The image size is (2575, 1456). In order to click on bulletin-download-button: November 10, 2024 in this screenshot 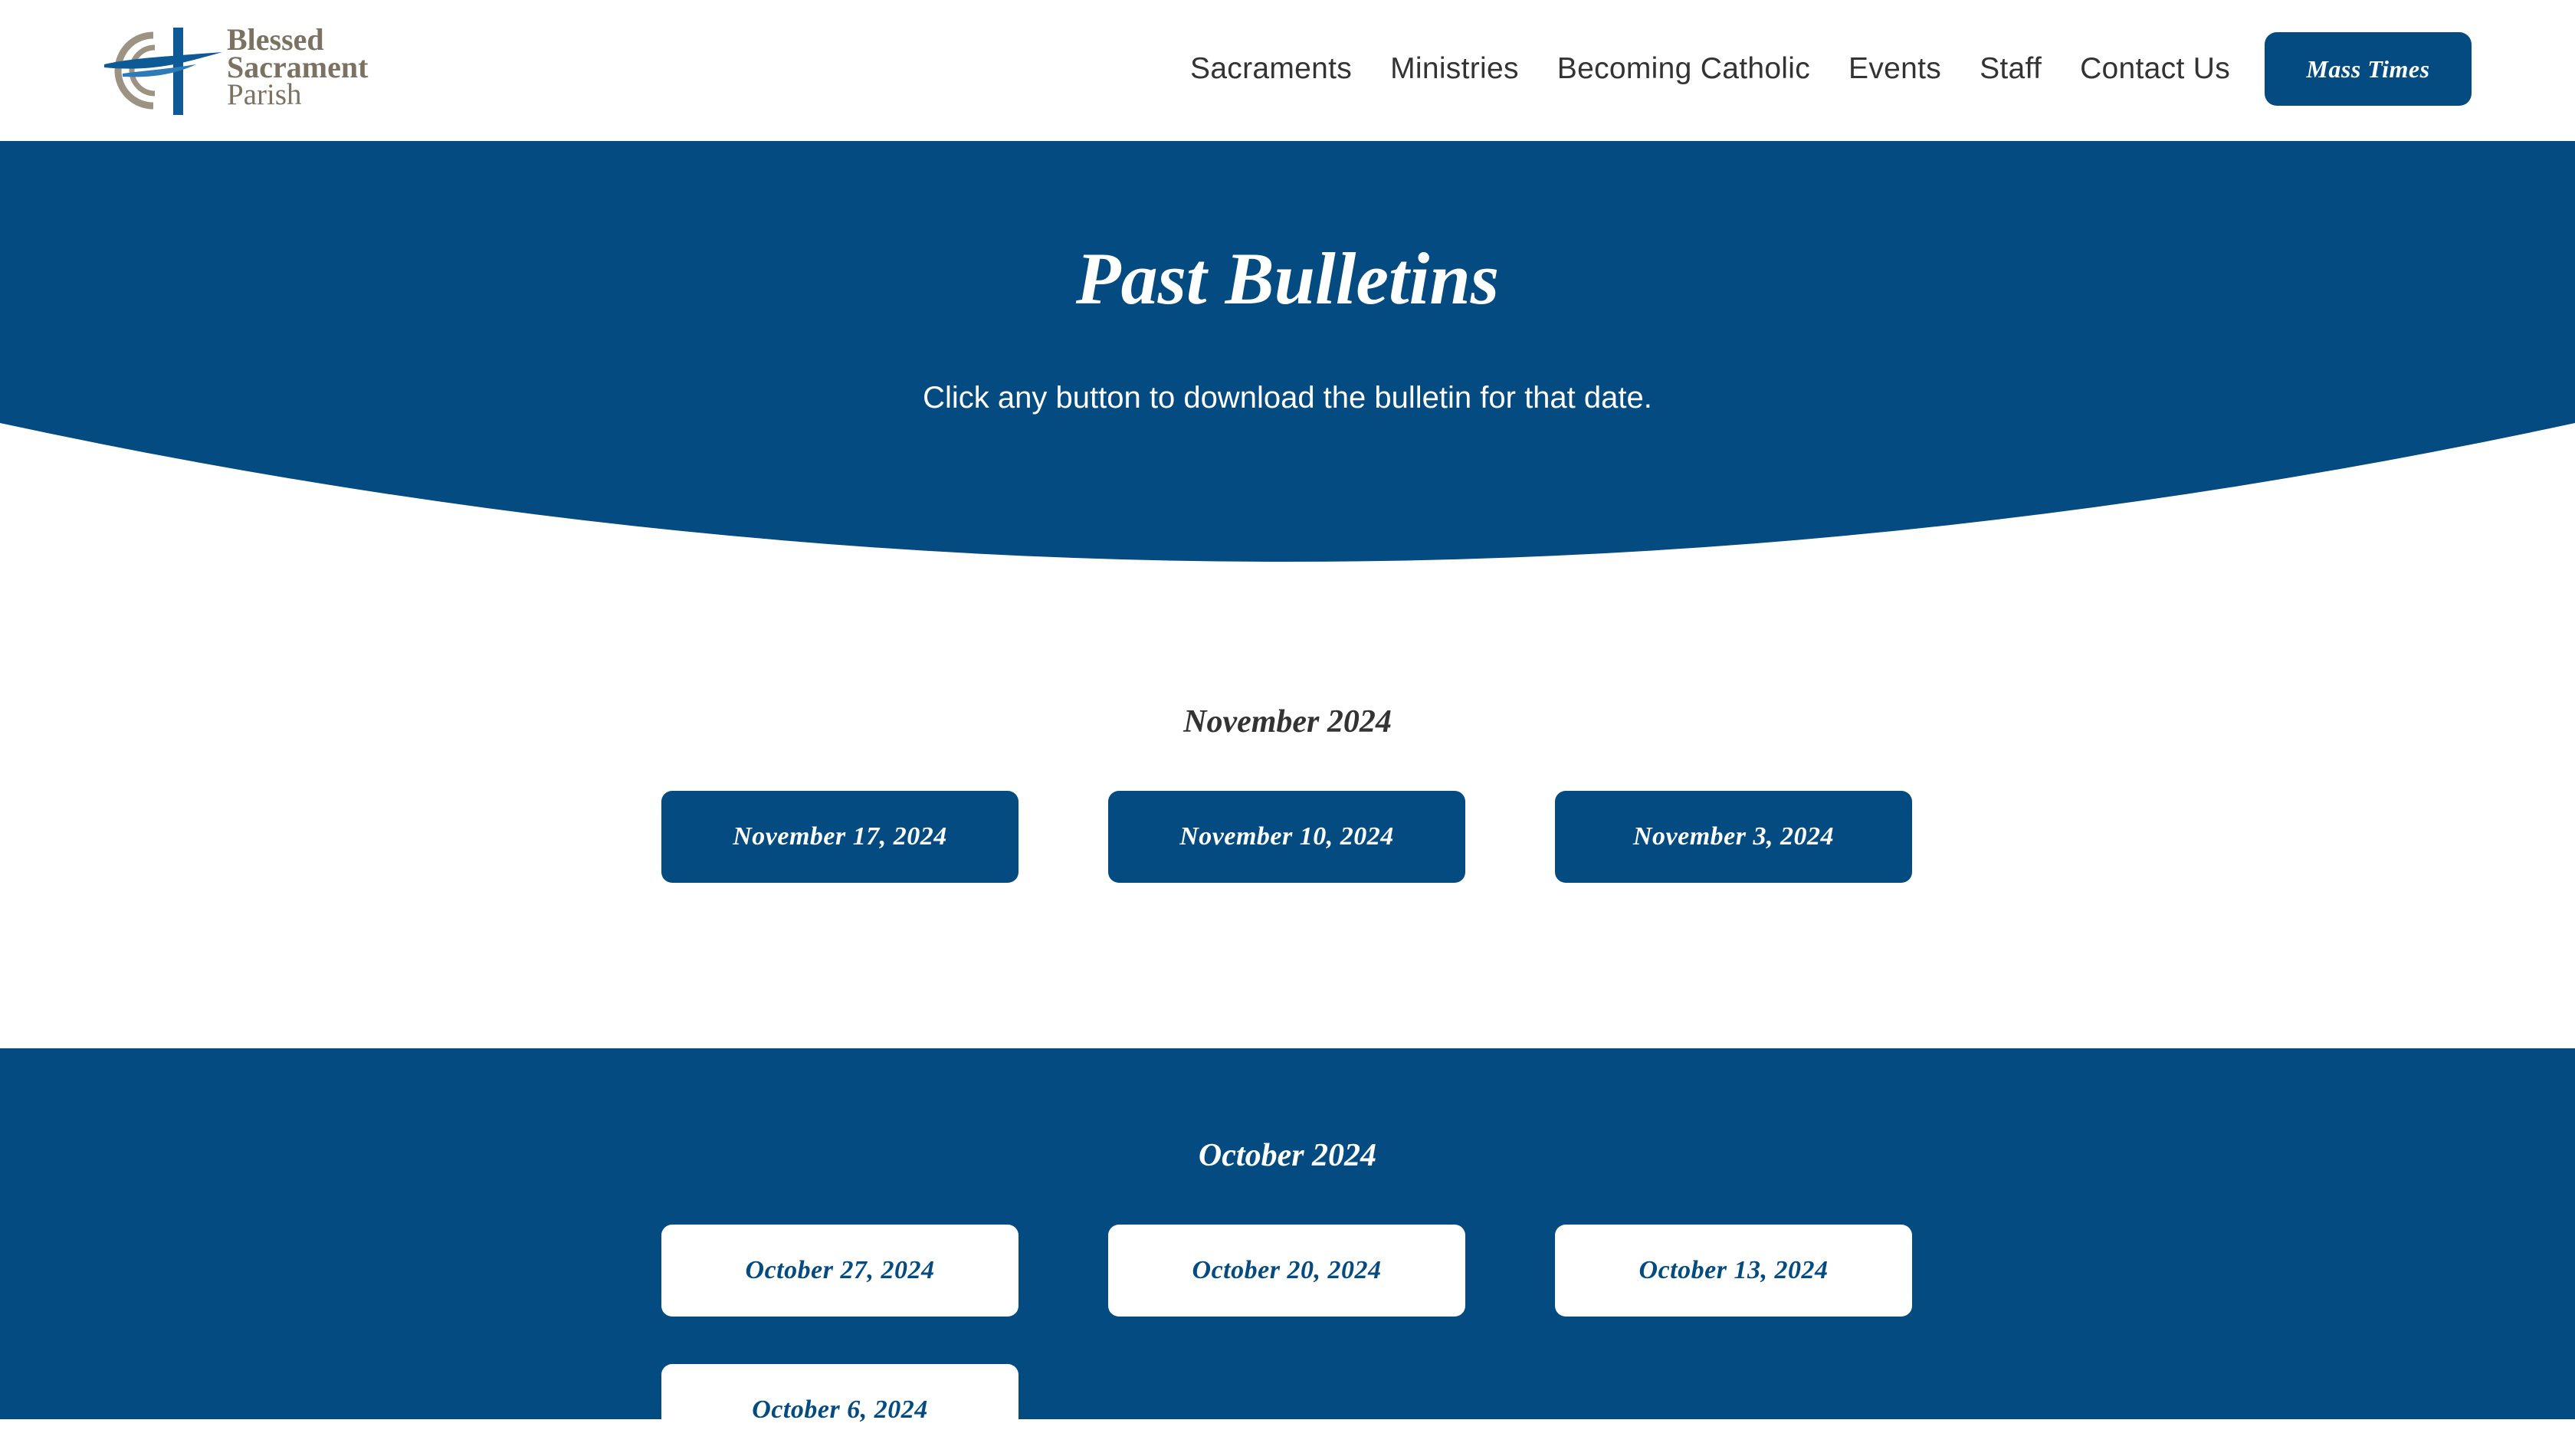, I will do `click(1287, 837)`.